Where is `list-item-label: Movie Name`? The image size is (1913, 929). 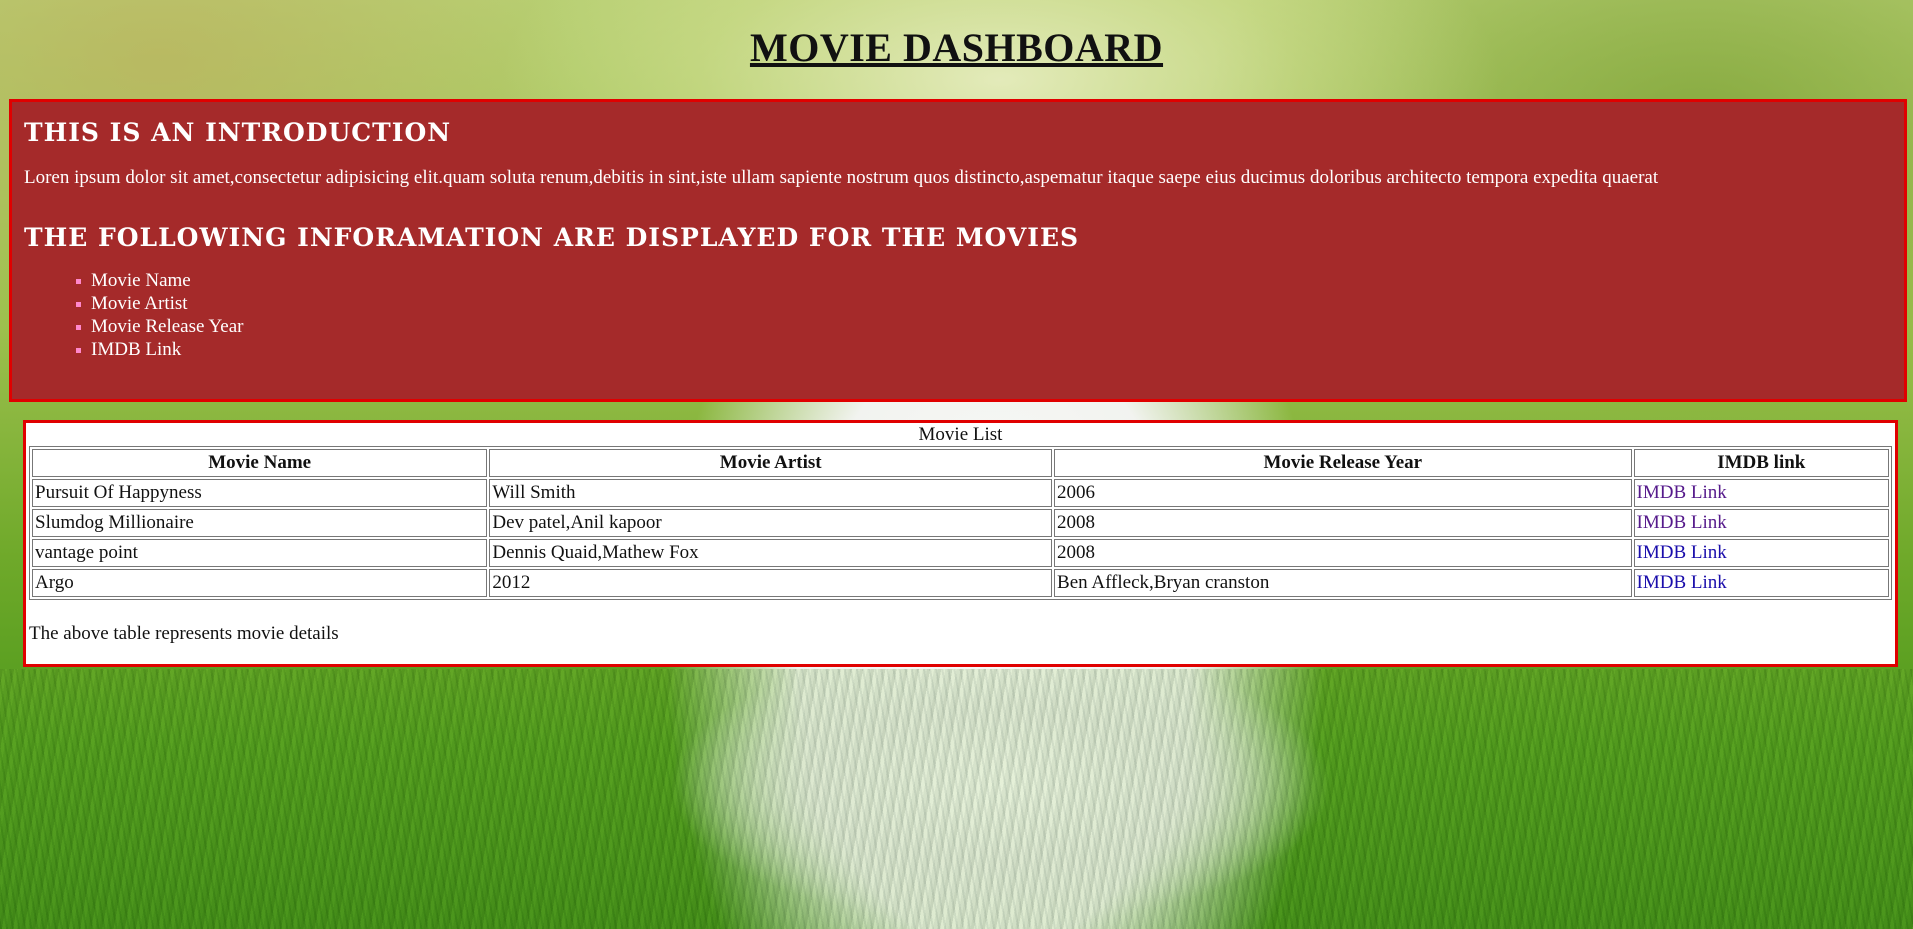 list-item-label: Movie Name is located at coordinates (141, 280).